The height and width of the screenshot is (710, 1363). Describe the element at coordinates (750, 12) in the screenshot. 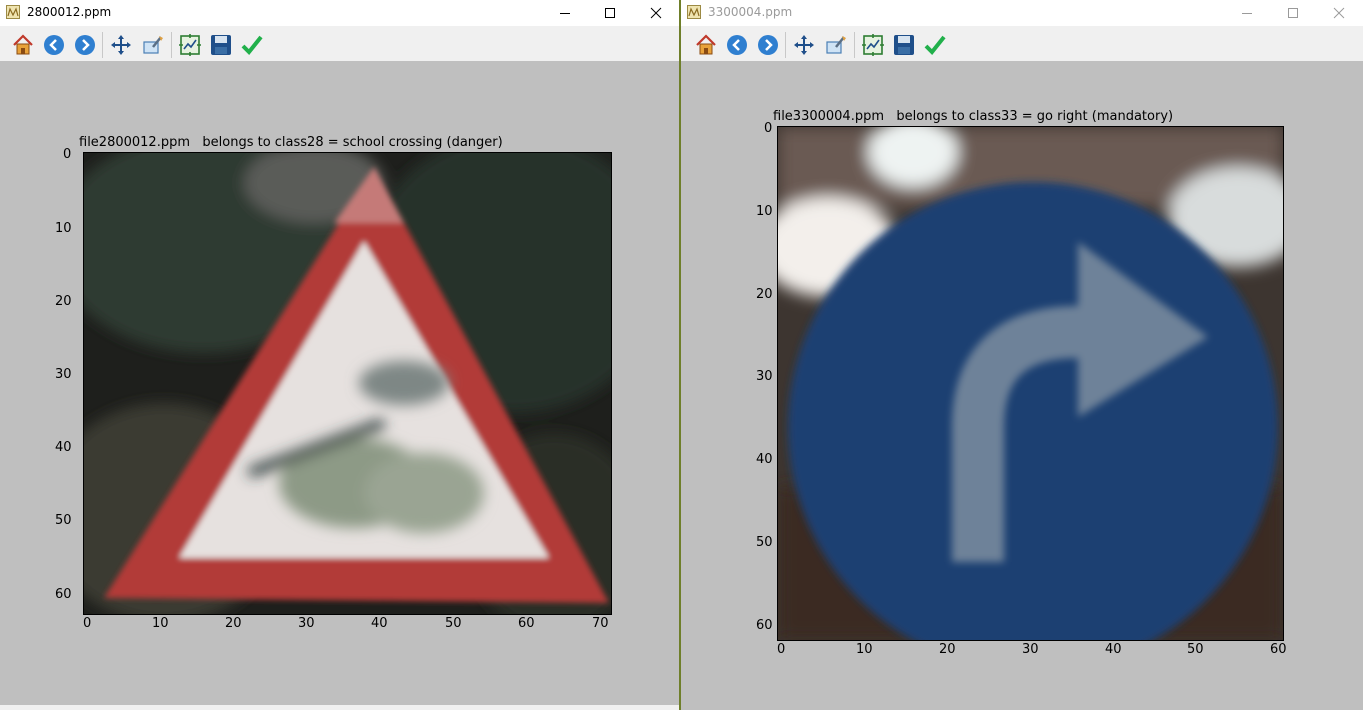

I see `window-title: 3300004.ppm` at that location.